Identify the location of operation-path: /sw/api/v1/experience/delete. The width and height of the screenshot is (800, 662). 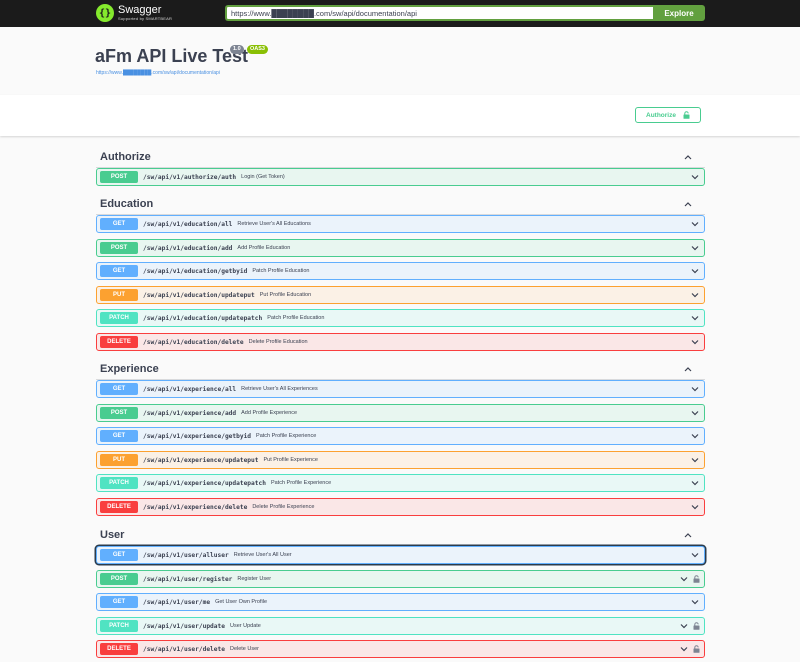
(195, 507).